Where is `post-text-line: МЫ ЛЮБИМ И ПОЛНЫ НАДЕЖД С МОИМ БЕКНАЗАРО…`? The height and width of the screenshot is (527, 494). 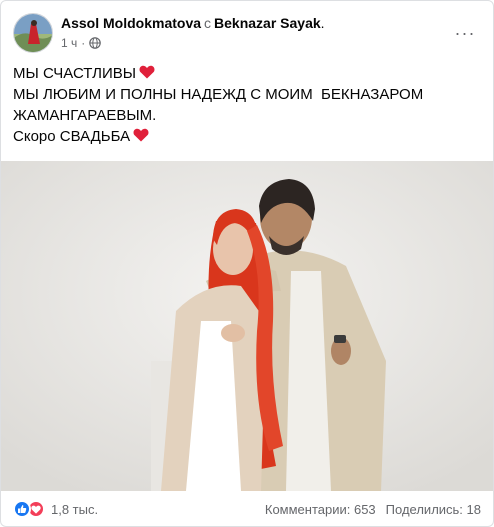
post-text-line: МЫ ЛЮБИМ И ПОЛНЫ НАДЕЖД С МОИМ БЕКНАЗАРО… is located at coordinates (218, 94).